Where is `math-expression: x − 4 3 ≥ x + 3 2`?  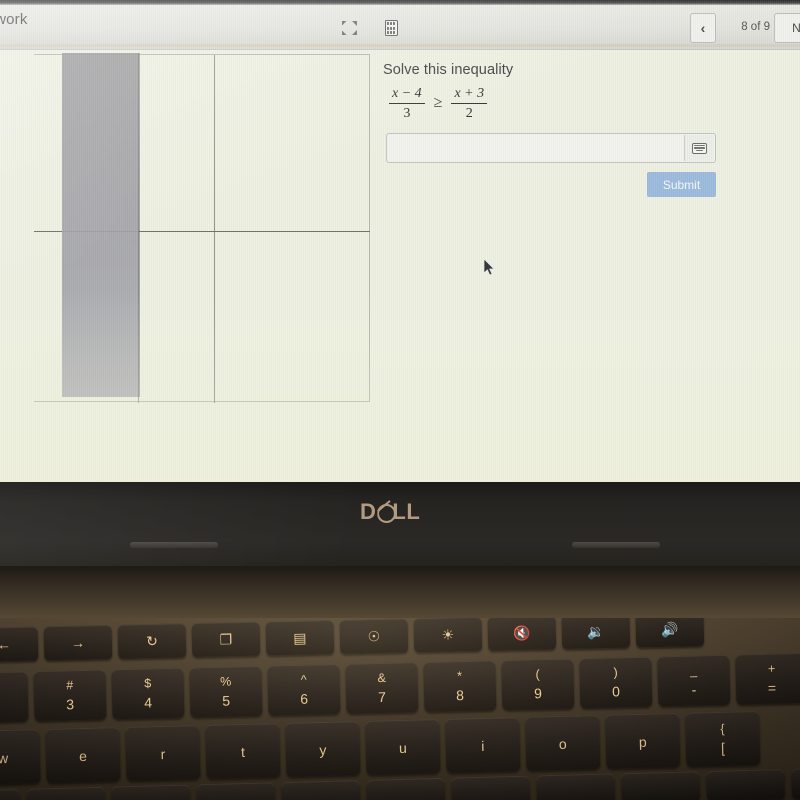
math-expression: x − 4 3 ≥ x + 3 2 is located at coordinates (586, 104).